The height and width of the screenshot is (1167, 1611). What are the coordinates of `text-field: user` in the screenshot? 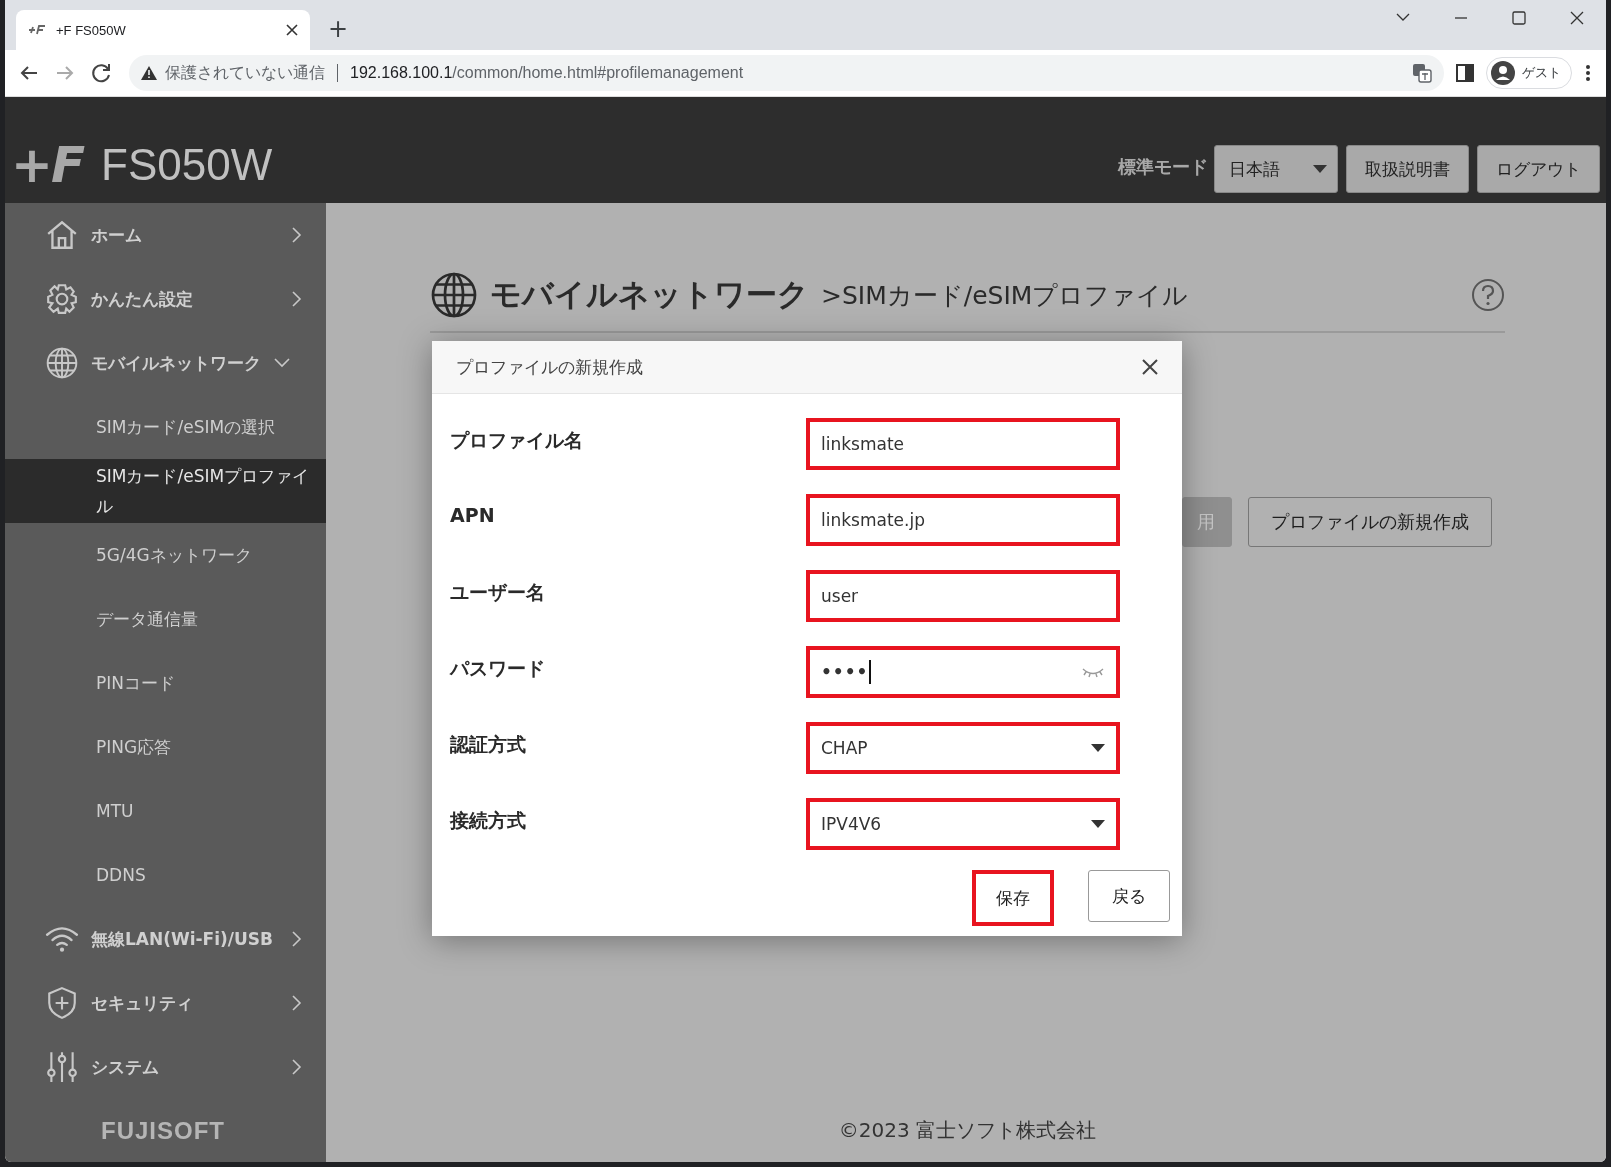 It's located at (963, 596).